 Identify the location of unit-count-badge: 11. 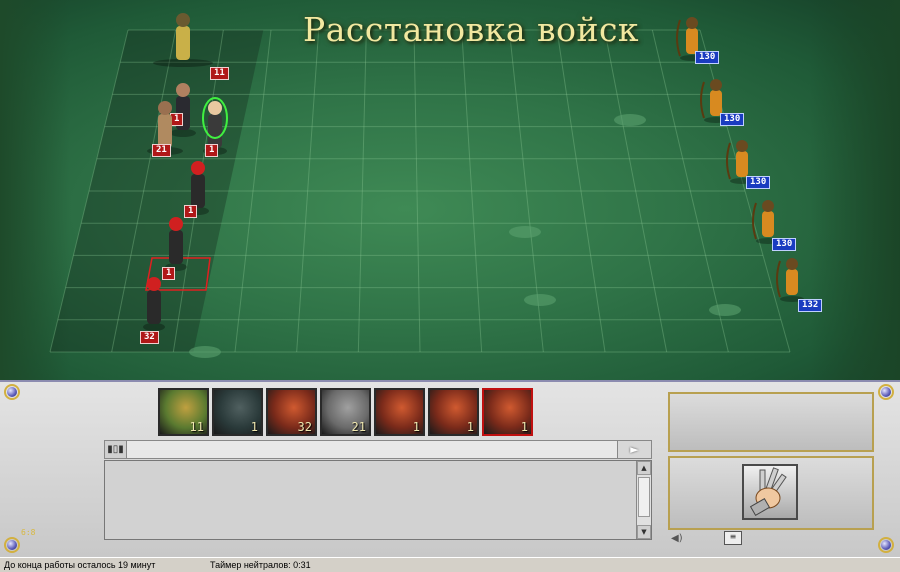
(219, 73).